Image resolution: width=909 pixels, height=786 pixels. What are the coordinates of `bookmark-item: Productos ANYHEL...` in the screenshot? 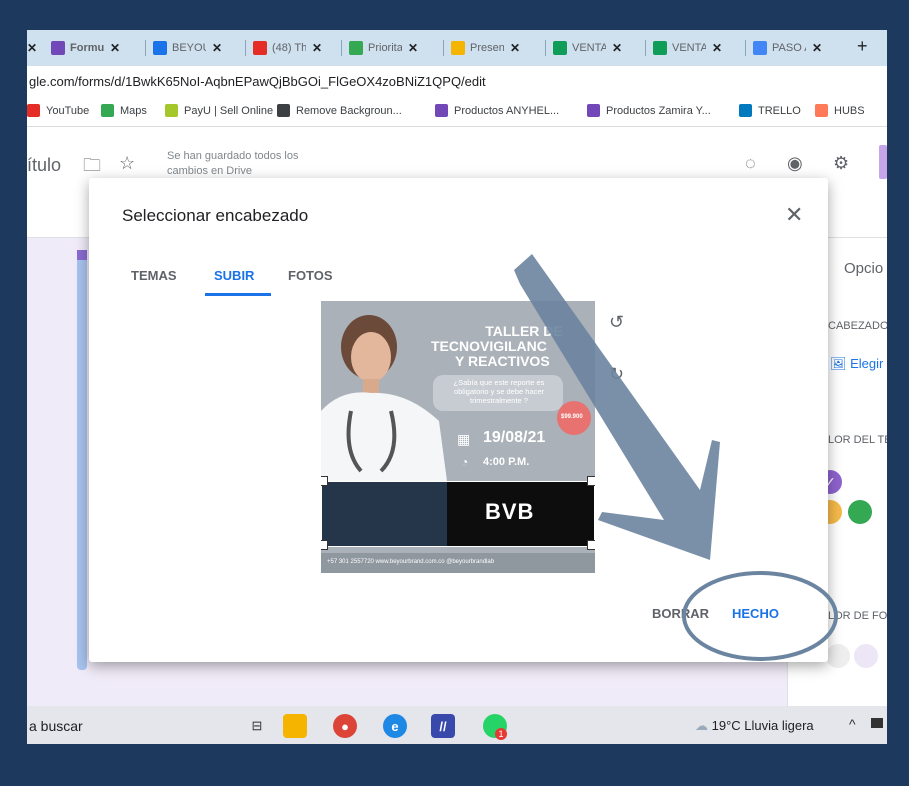 It's located at (497, 110).